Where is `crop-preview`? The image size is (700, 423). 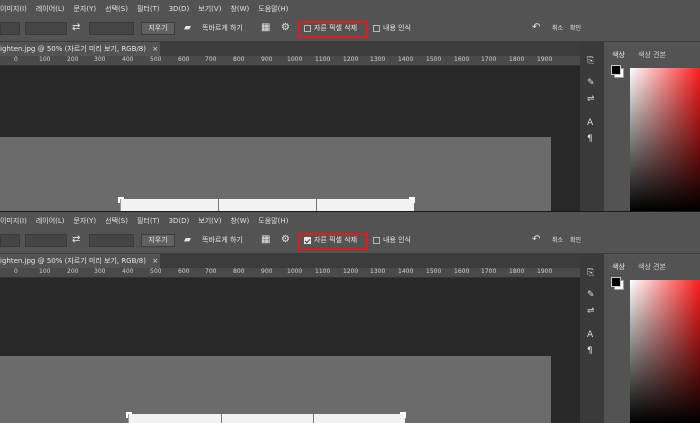
crop-preview is located at coordinates (267, 205).